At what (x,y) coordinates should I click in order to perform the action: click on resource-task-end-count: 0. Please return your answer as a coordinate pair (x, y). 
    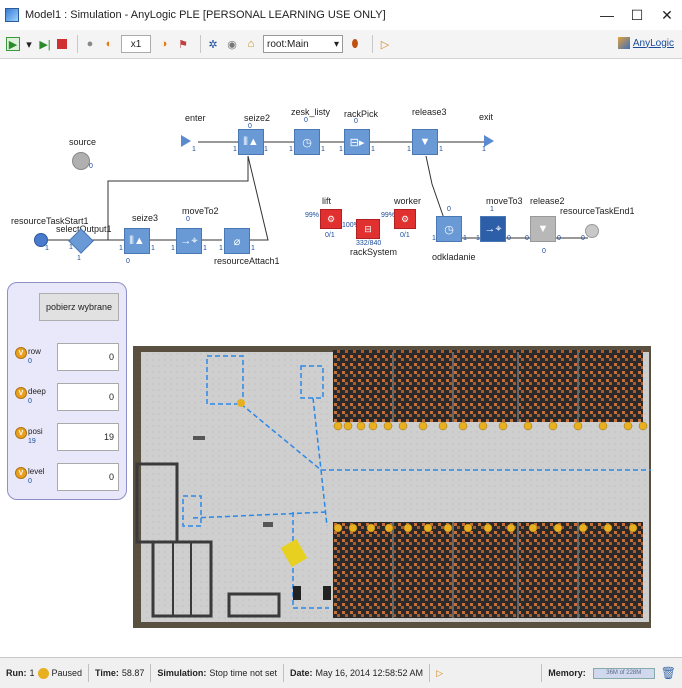
    Looking at the image, I should click on (583, 238).